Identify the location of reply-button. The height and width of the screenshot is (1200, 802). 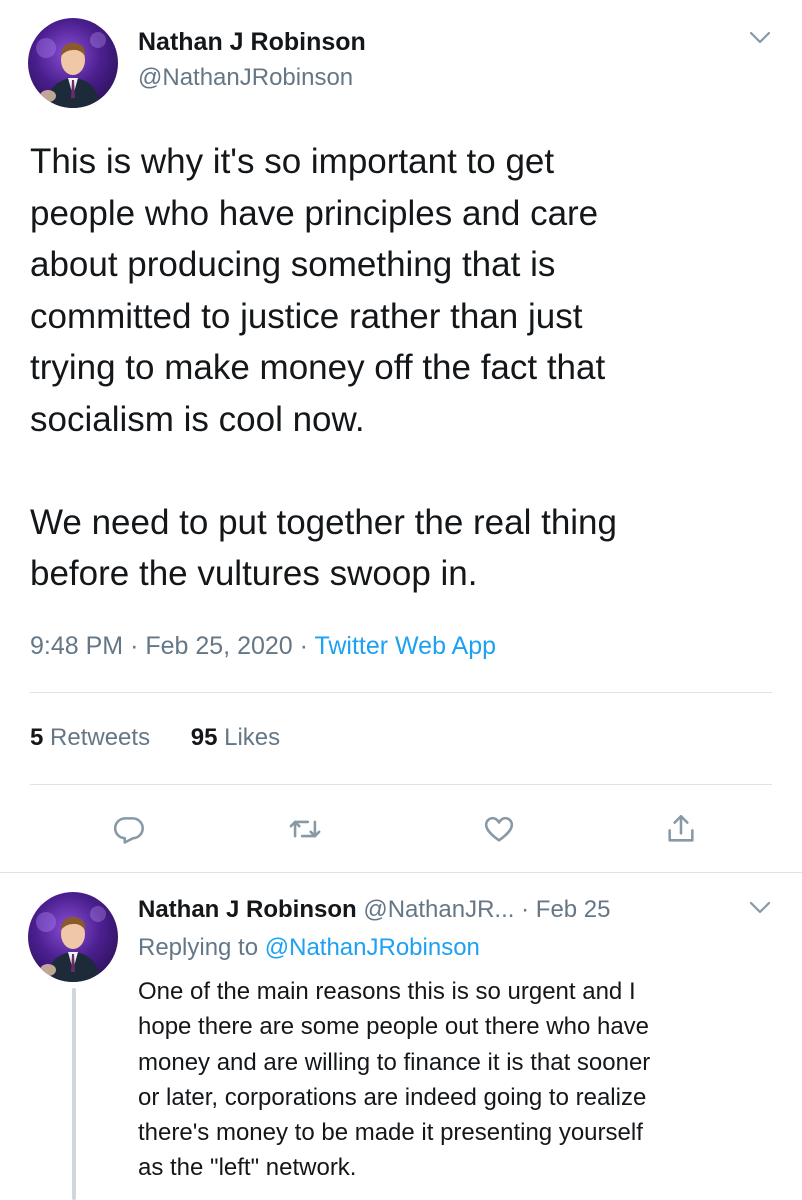
(129, 829).